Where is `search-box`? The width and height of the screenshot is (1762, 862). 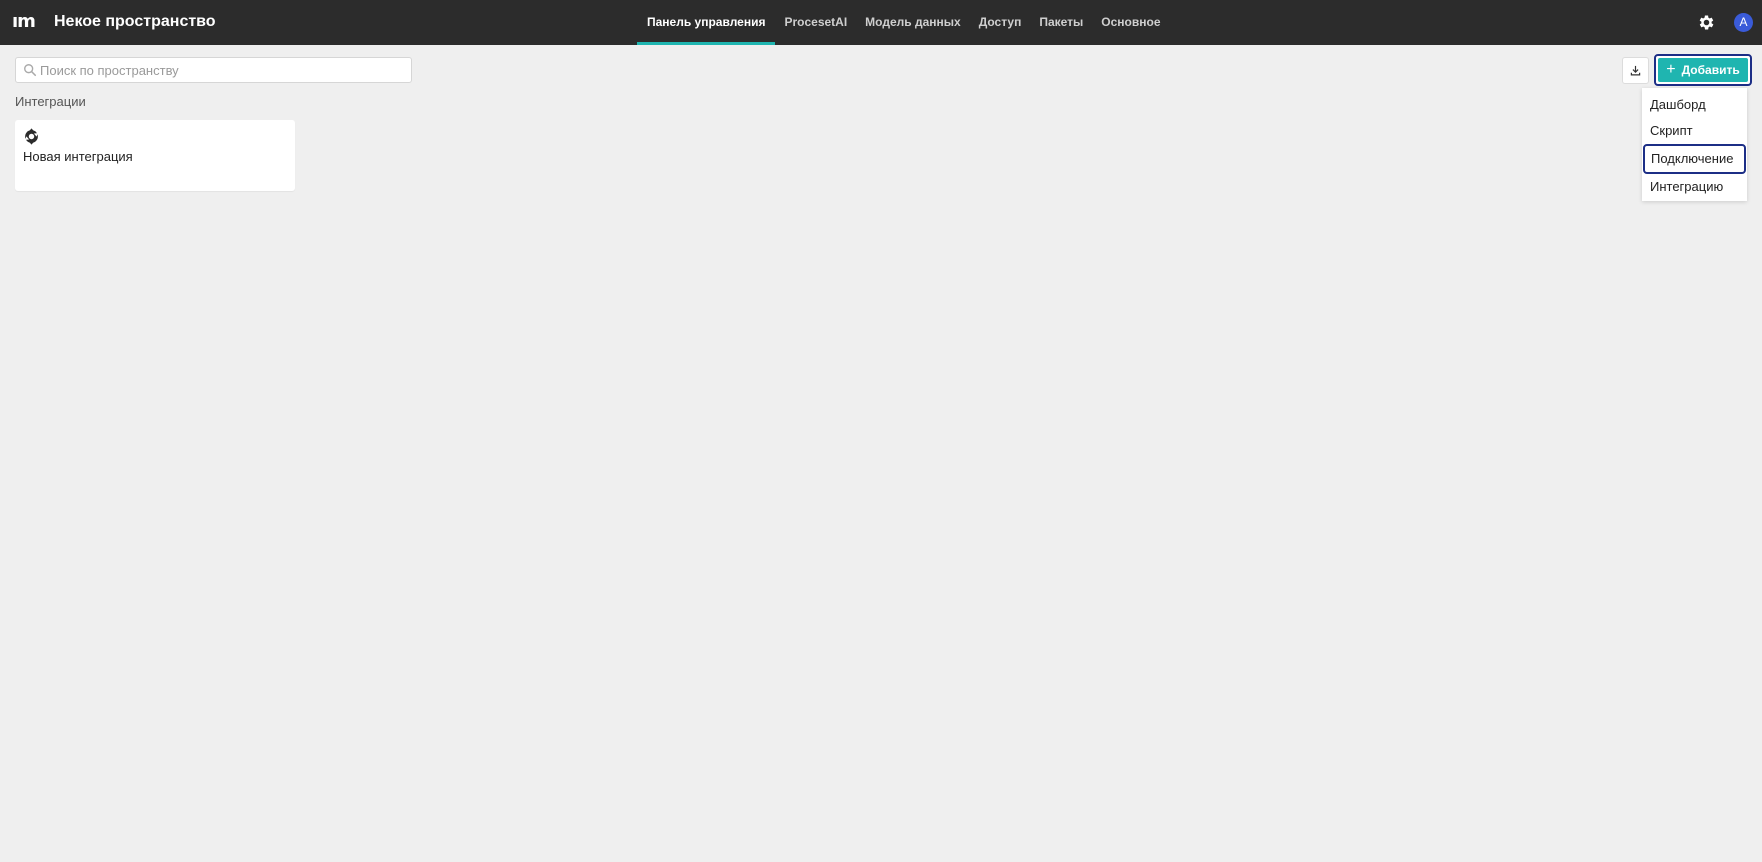
search-box is located at coordinates (213, 70).